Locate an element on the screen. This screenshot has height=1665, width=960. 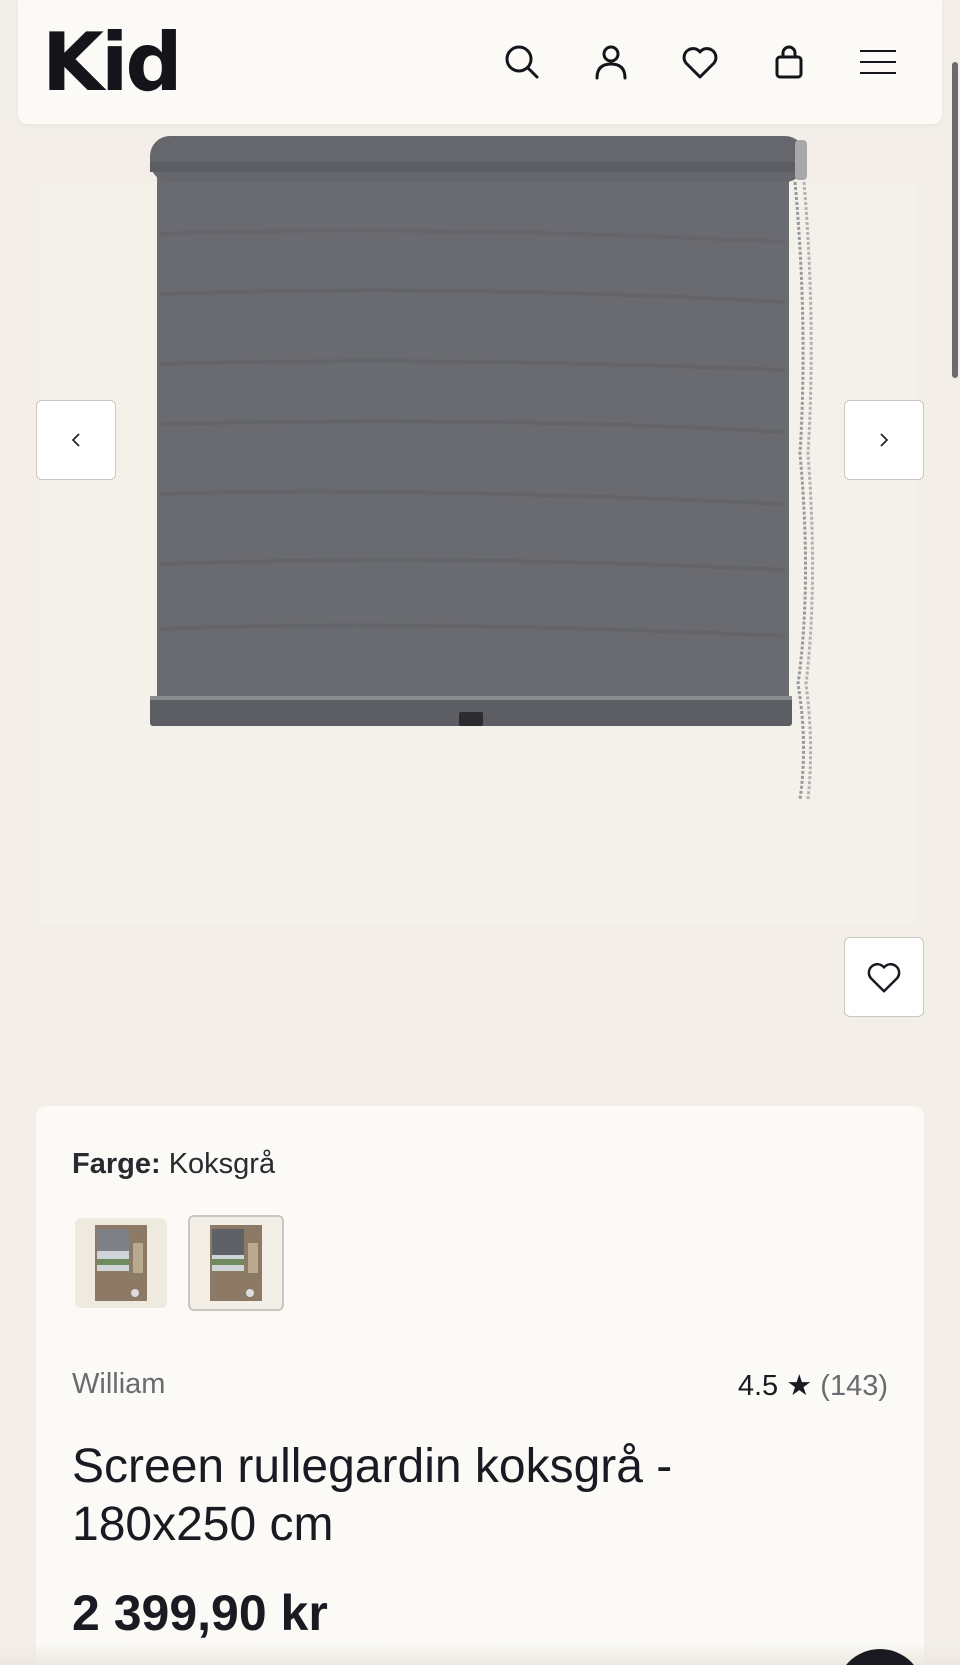
color-swatch-selected is located at coordinates (236, 1263).